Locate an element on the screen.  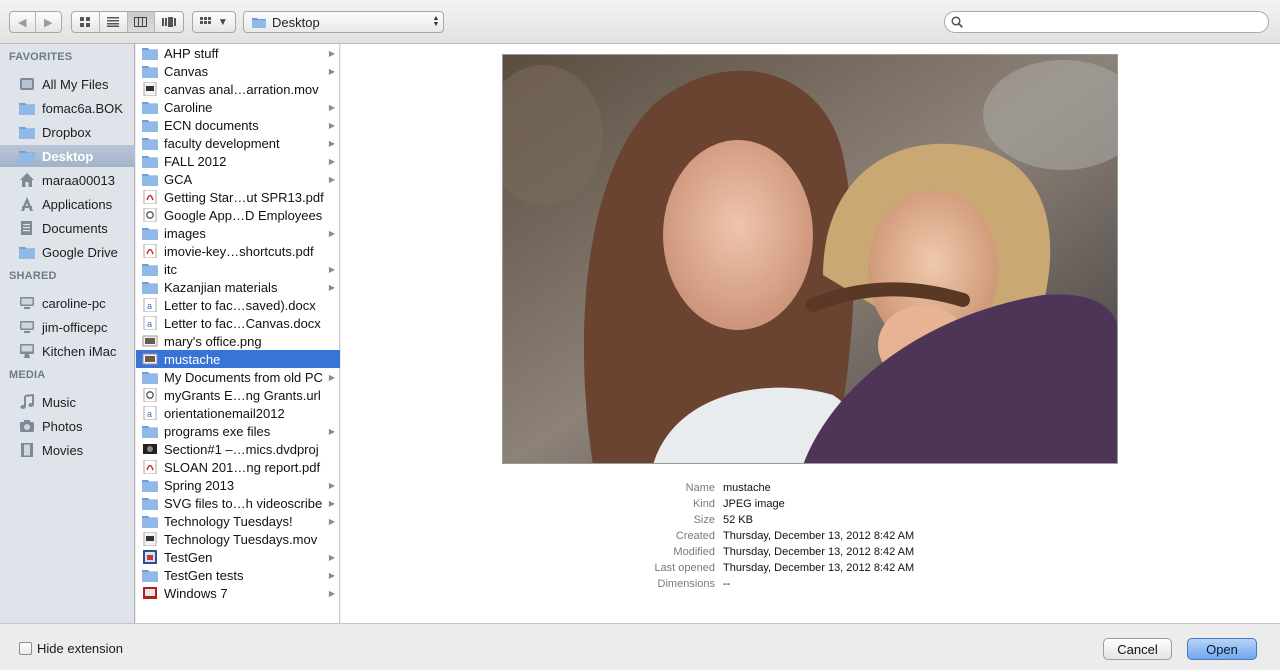
hide-extension-label: Hide extension is located at coordinates (80, 648).